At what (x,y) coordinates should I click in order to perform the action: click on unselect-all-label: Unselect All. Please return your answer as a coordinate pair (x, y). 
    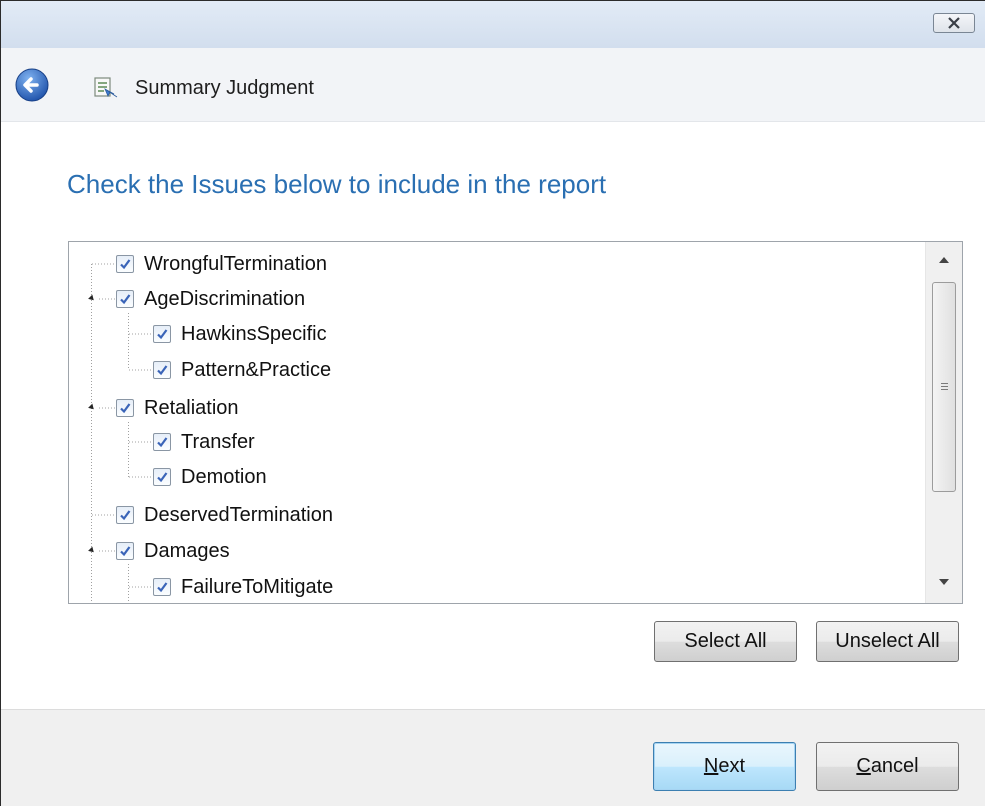
    Looking at the image, I should click on (887, 641).